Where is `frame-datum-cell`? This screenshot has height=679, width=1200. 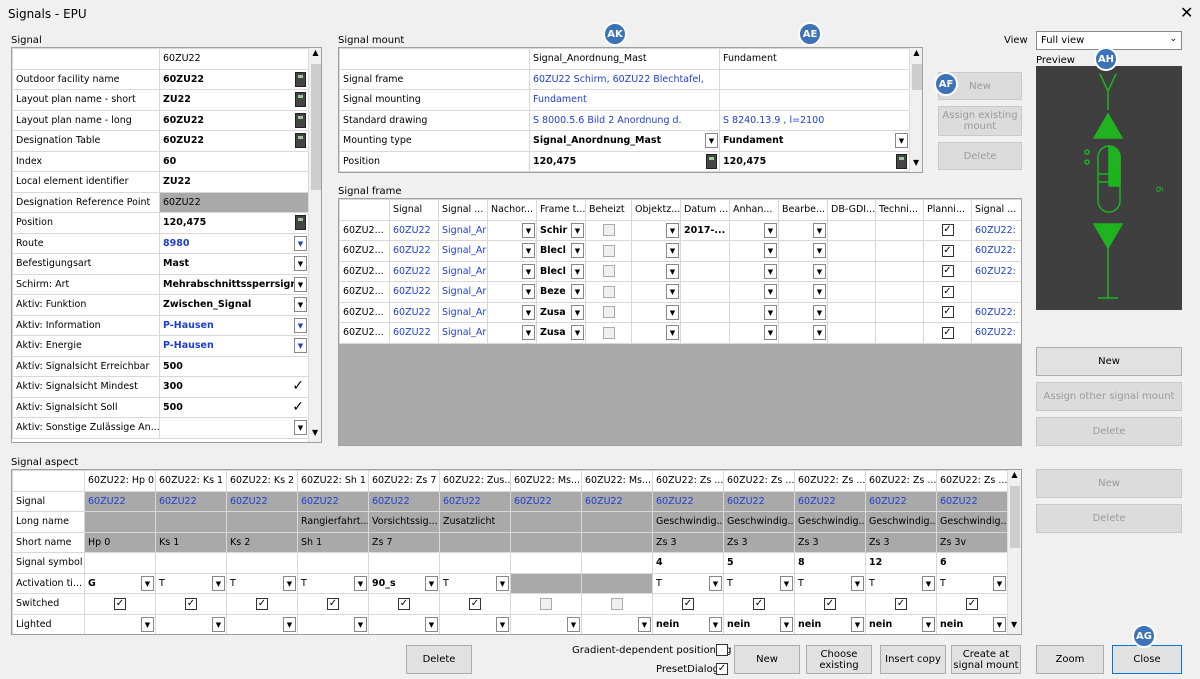 frame-datum-cell is located at coordinates (705, 333).